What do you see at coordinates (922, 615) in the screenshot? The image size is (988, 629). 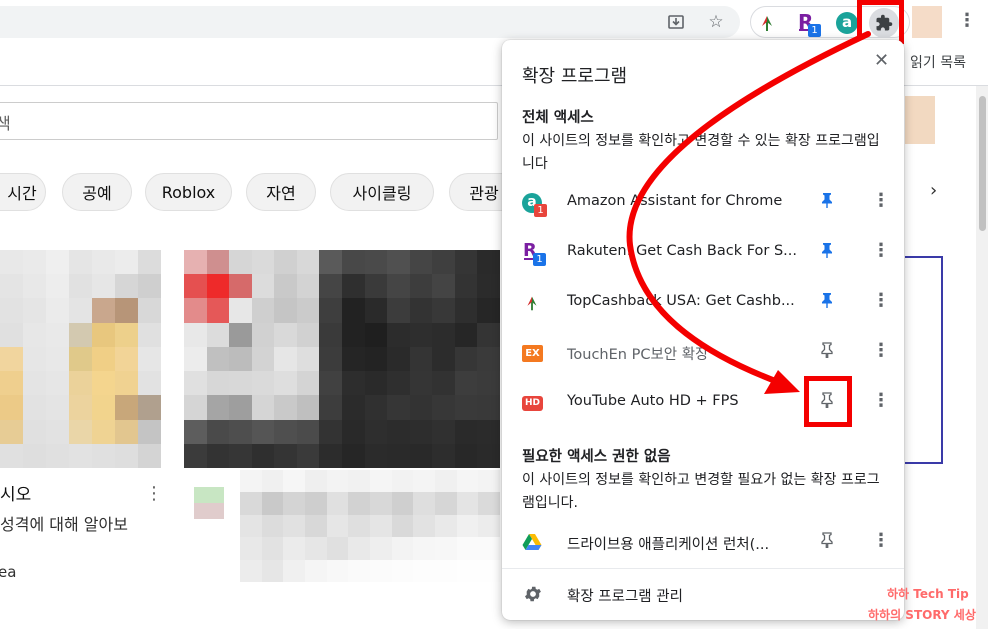 I see `watermark-line2: 하하의 STORY 세상` at bounding box center [922, 615].